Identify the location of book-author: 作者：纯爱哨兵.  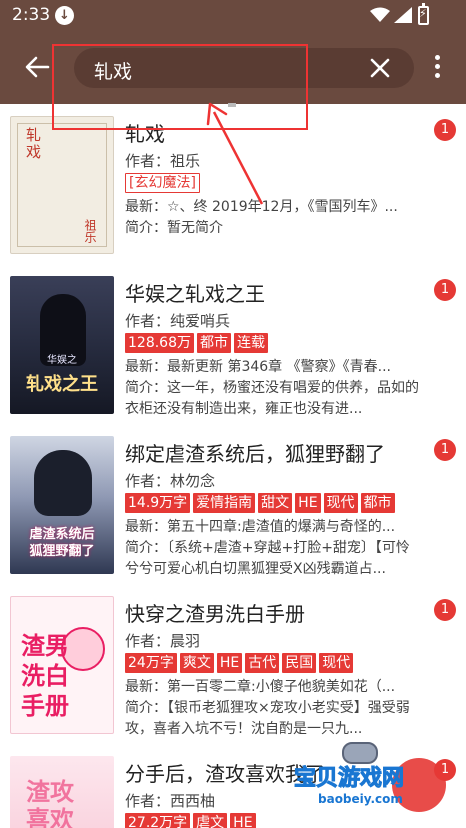
(178, 321).